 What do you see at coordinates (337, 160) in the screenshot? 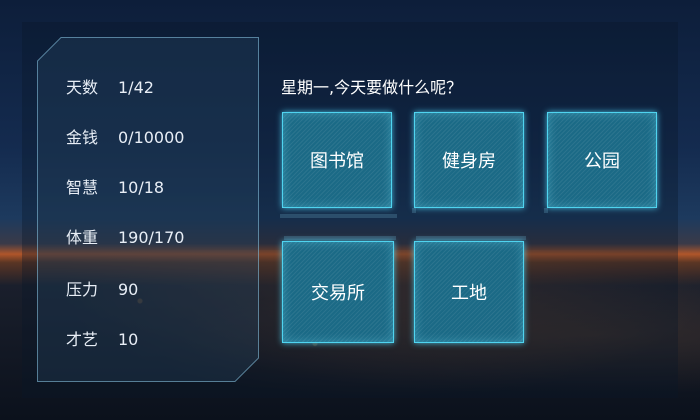
I see `library-button: 图书馆` at bounding box center [337, 160].